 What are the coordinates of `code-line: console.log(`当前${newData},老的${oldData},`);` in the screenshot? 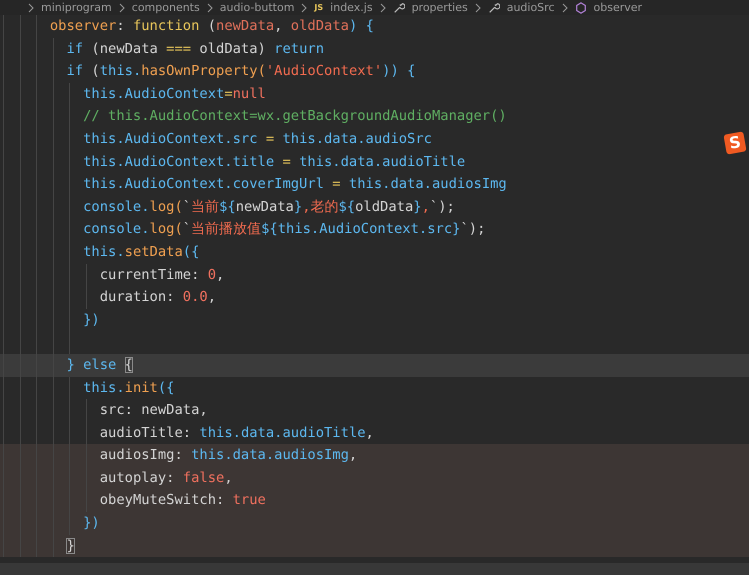 It's located at (269, 206).